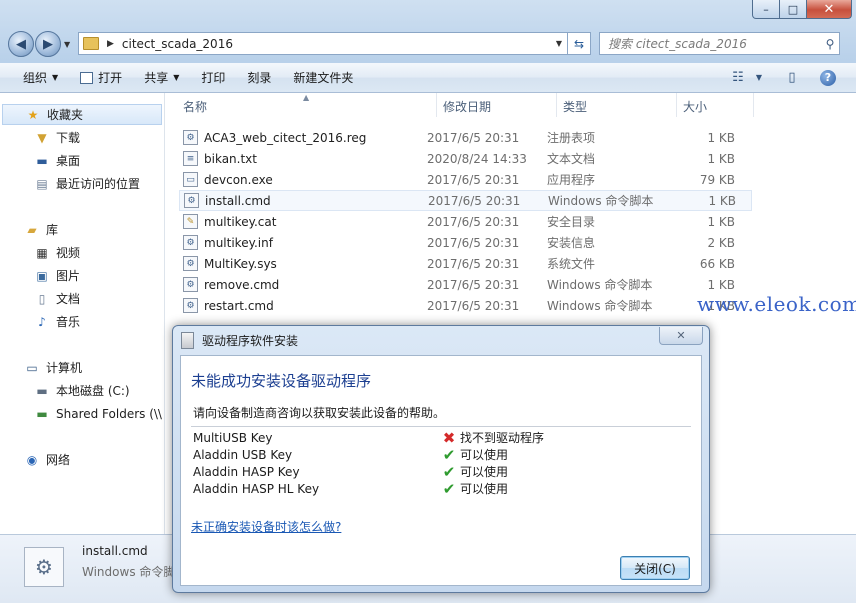  Describe the element at coordinates (32, 367) in the screenshot. I see `computer-icon: ▭` at that location.